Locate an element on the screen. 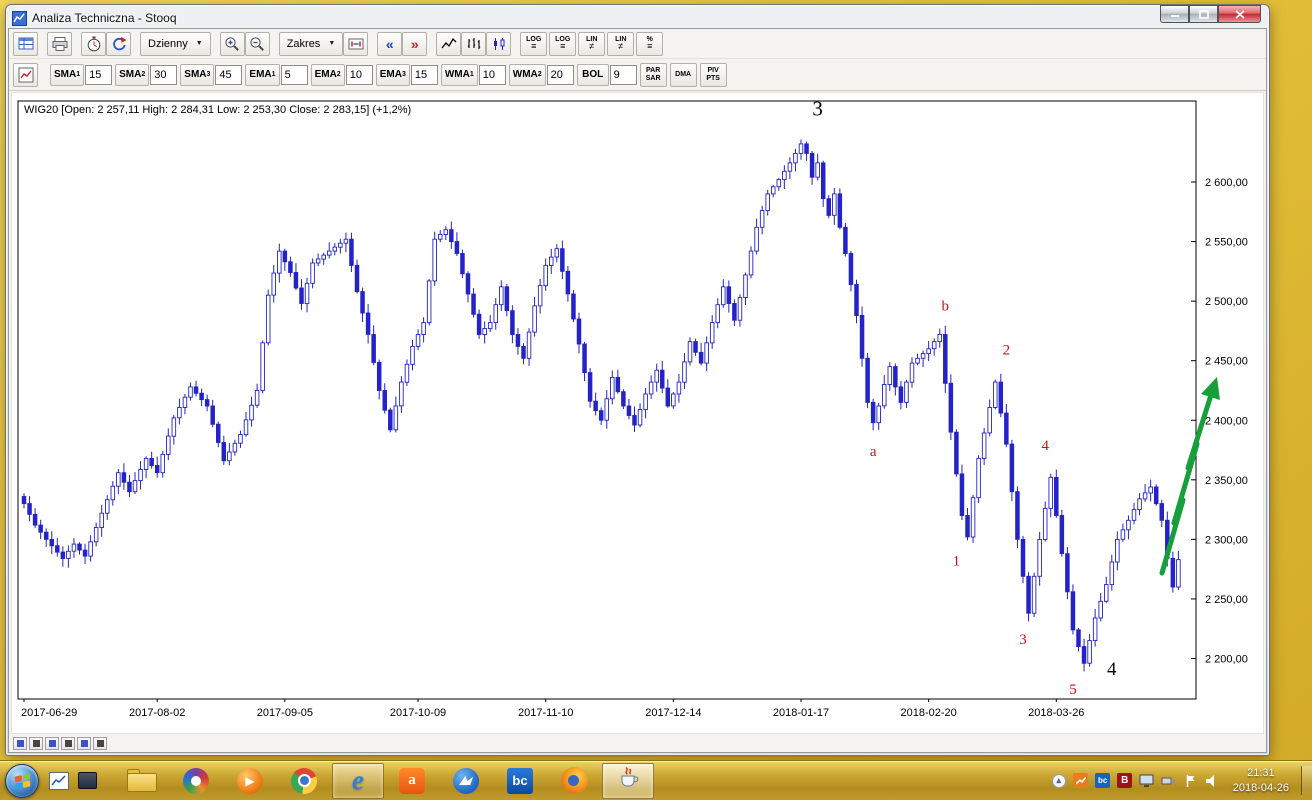 The width and height of the screenshot is (1312, 800). taskbar-app-media-player: ▶ is located at coordinates (250, 781).